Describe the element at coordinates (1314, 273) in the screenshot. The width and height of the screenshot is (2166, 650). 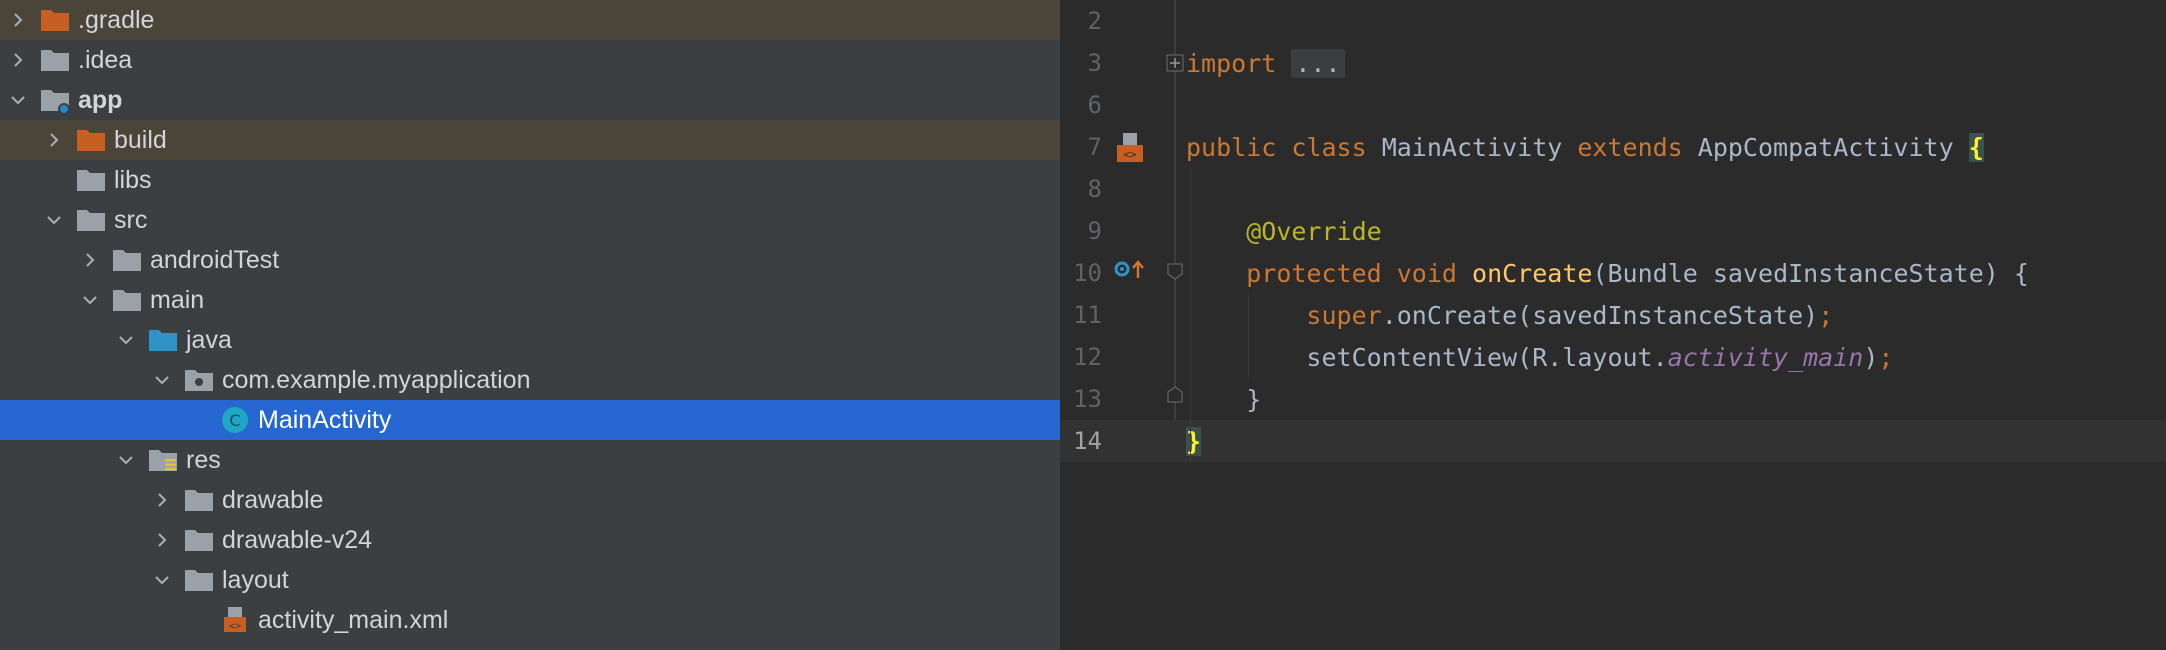
I see `keyword-token: protected` at that location.